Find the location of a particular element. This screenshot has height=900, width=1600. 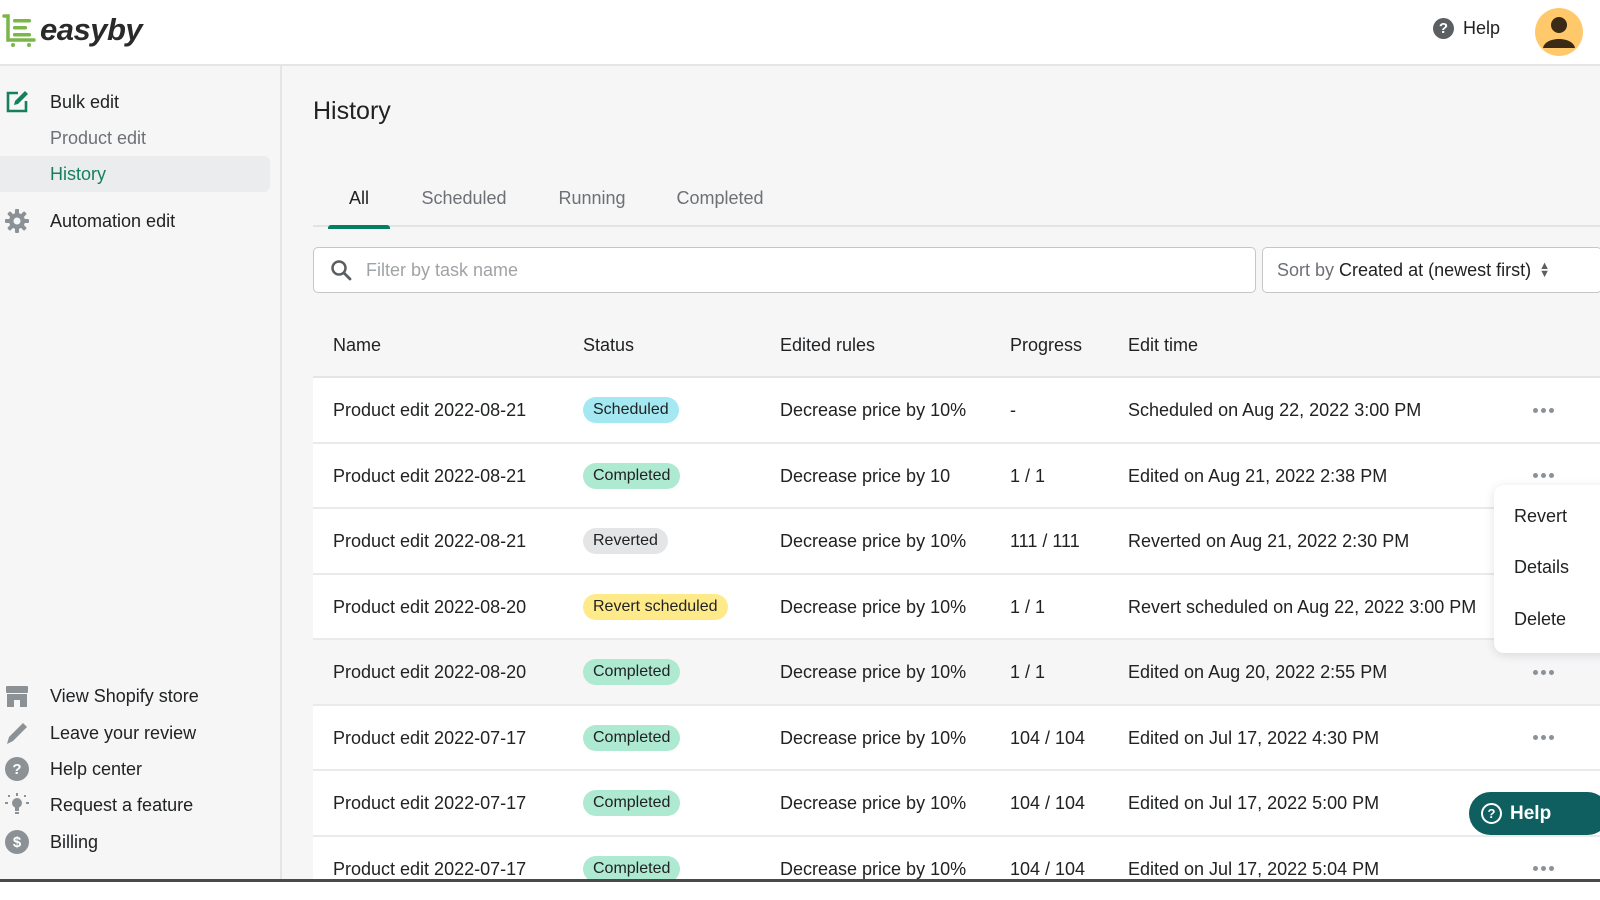

task-name: Product edit 2022-08-20 is located at coordinates (430, 672).